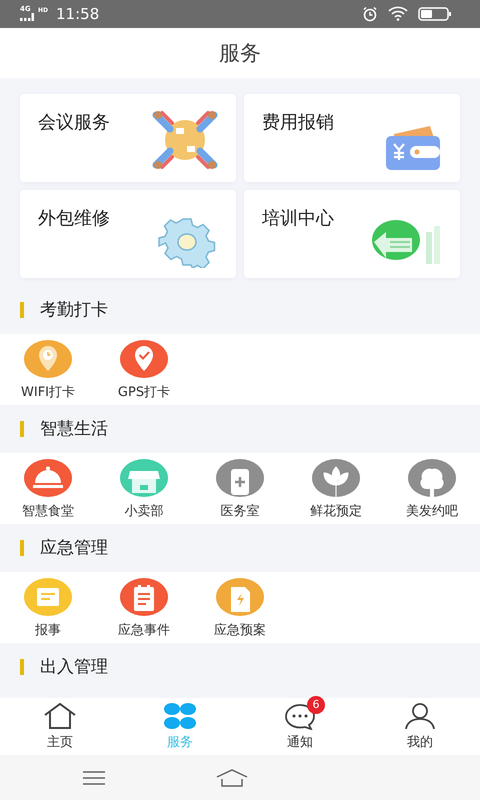  I want to click on item-label: 应急预案, so click(240, 630).